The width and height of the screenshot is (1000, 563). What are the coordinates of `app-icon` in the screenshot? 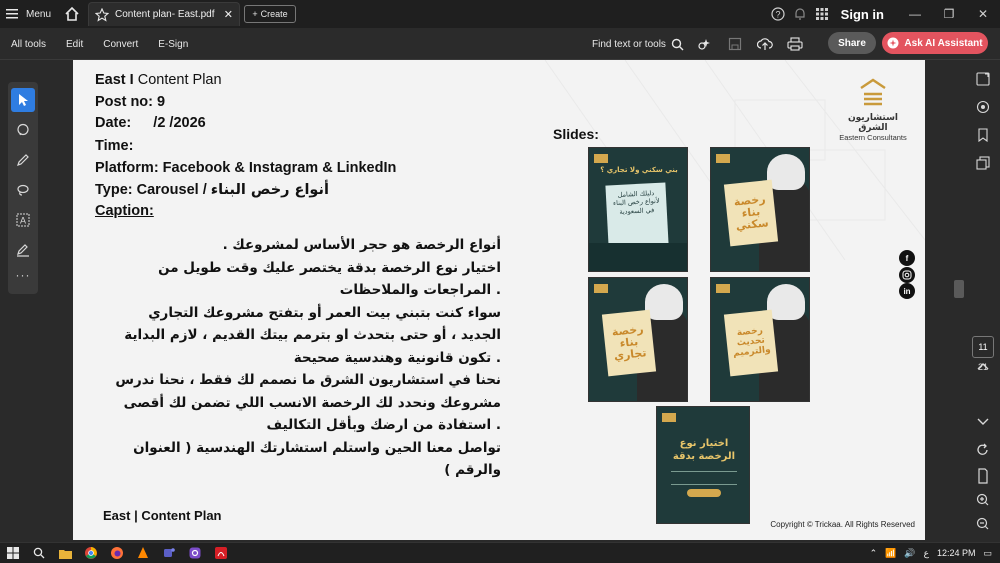 It's located at (195, 553).